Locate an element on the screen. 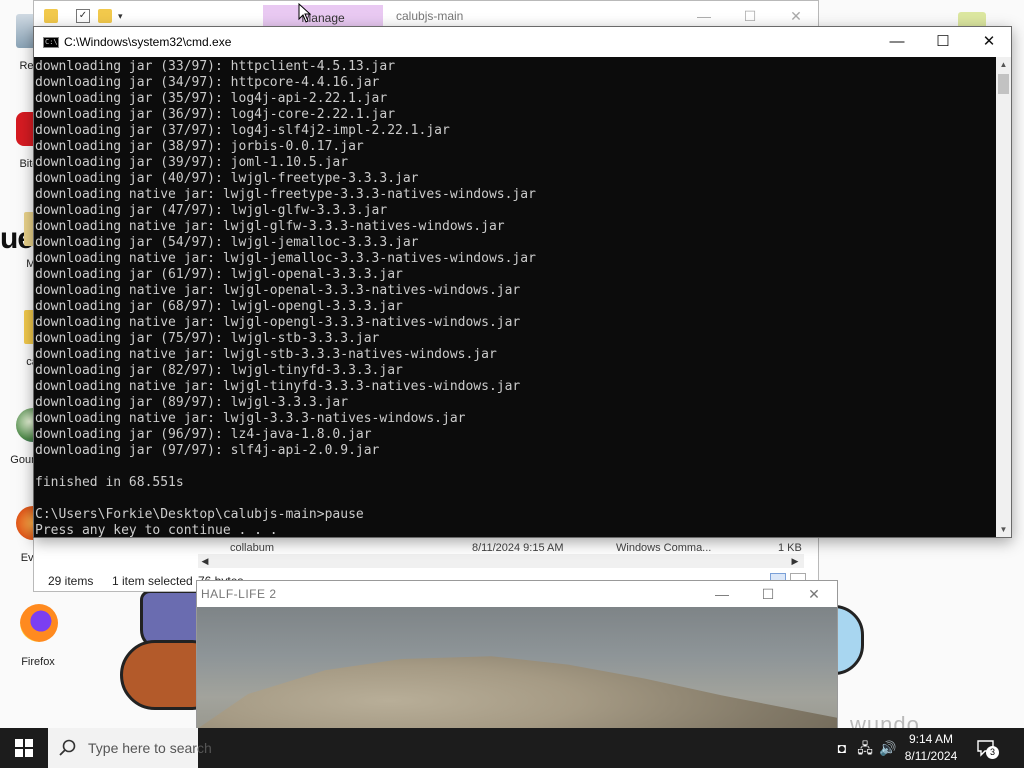 This screenshot has height=768, width=1024. console-line: downloading jar (39/97): joml-1.10.5.jar is located at coordinates (192, 162).